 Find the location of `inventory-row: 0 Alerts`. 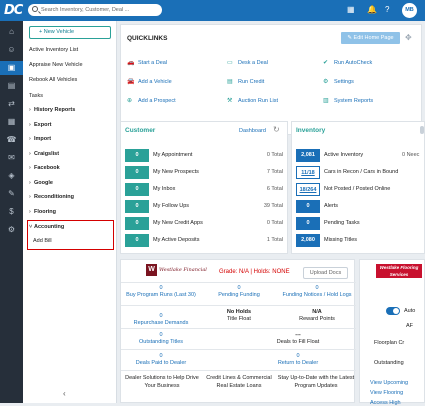

inventory-row: 0 Alerts is located at coordinates (360, 207).